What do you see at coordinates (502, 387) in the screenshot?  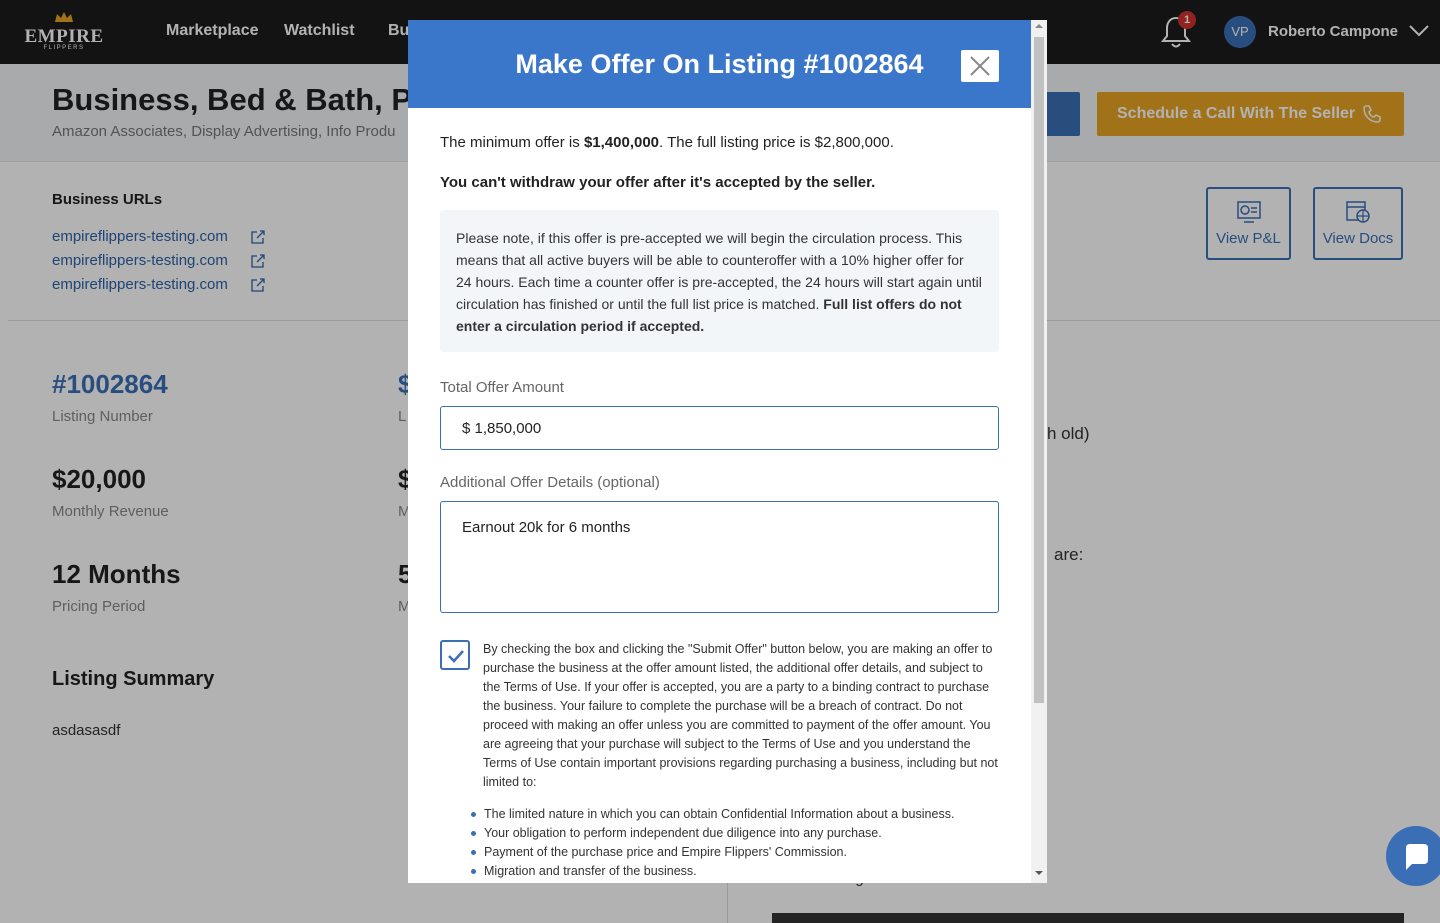 I see `total-offer-label: Total Offer Amount` at bounding box center [502, 387].